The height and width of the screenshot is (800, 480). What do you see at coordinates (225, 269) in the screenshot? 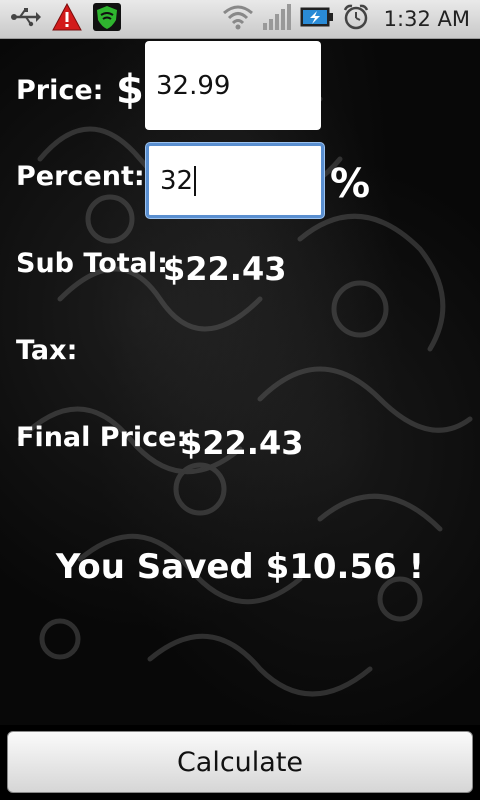
I see `subtotal-value: $22.43` at bounding box center [225, 269].